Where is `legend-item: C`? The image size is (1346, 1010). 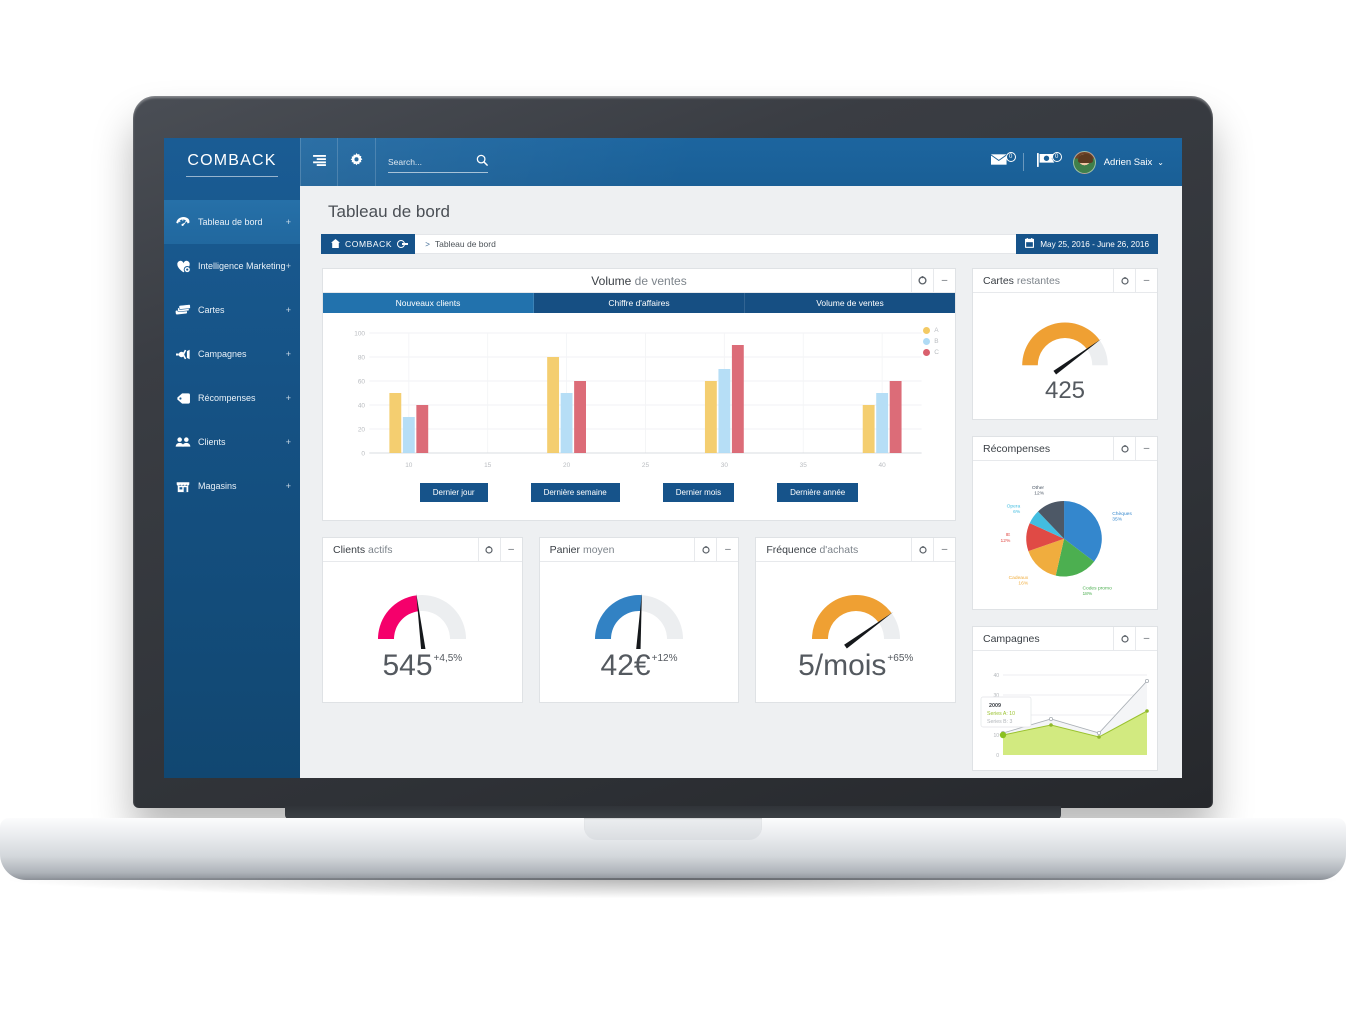 legend-item: C is located at coordinates (931, 352).